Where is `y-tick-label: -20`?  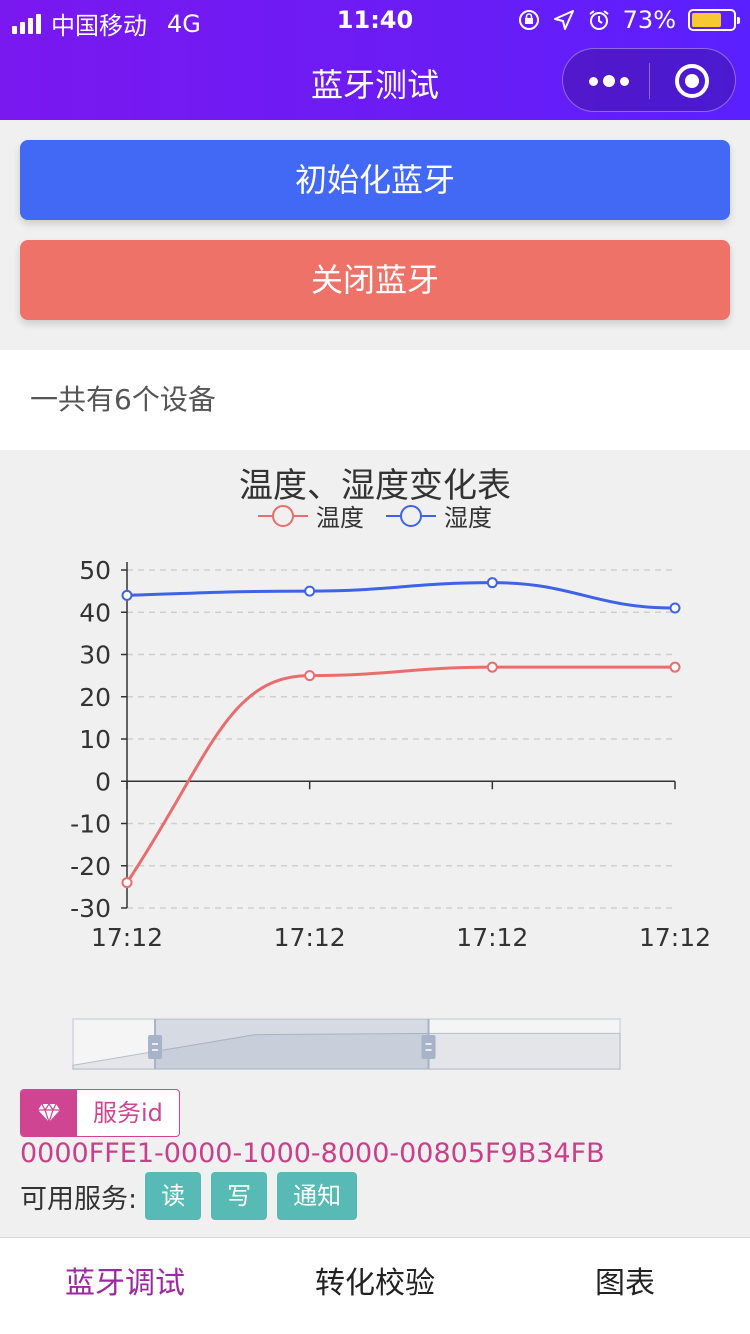
y-tick-label: -20 is located at coordinates (90, 866).